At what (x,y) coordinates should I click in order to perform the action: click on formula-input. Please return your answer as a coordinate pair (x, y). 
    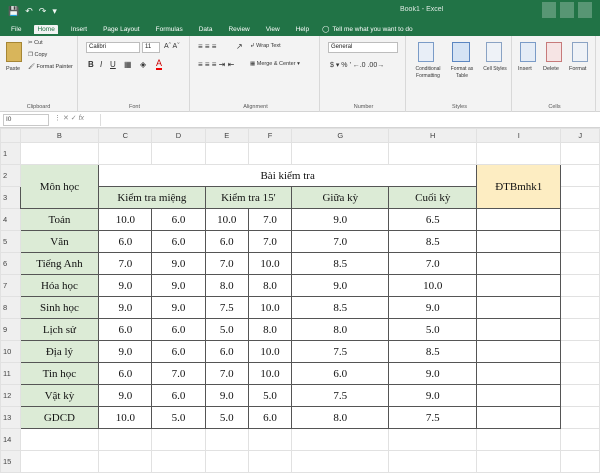
    Looking at the image, I should click on (348, 120).